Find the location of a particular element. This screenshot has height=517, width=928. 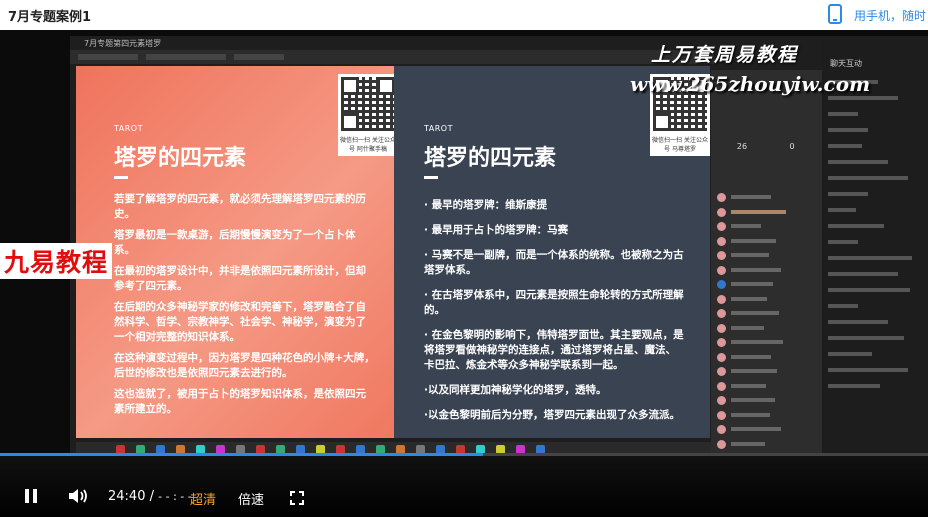

watermark-url: www.265zhouyiw.com is located at coordinates (750, 84).